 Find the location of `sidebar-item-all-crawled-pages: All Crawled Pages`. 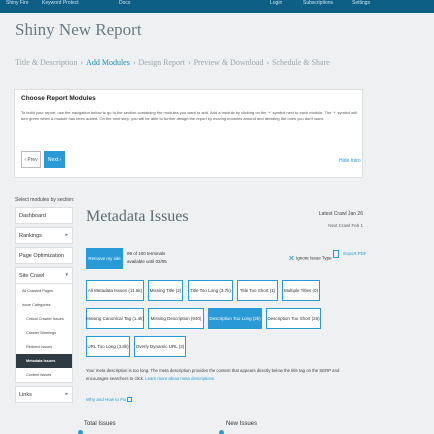

sidebar-item-all-crawled-pages: All Crawled Pages is located at coordinates (44, 291).